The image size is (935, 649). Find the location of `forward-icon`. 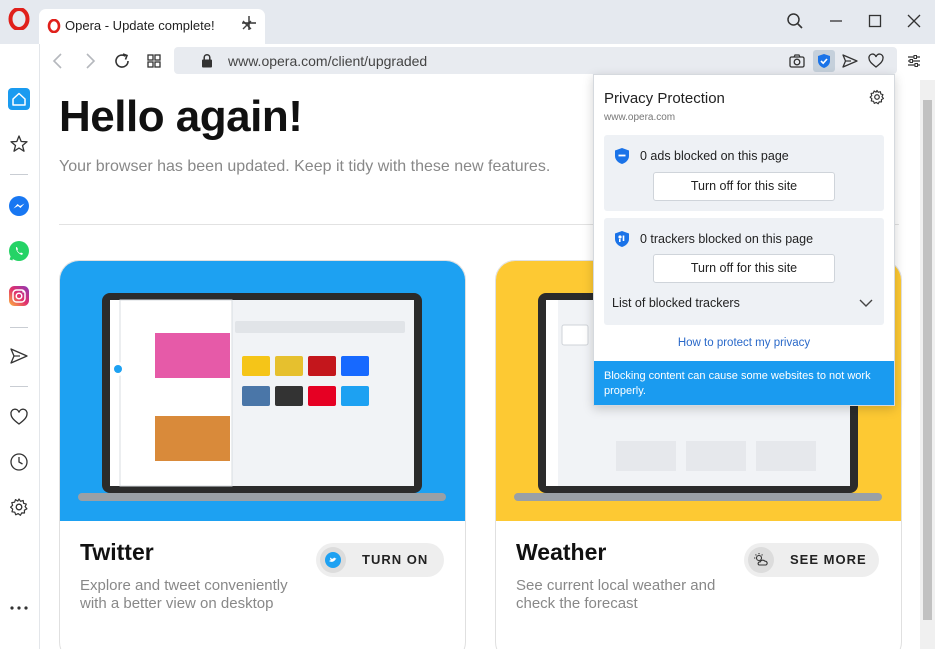

forward-icon is located at coordinates (90, 61).